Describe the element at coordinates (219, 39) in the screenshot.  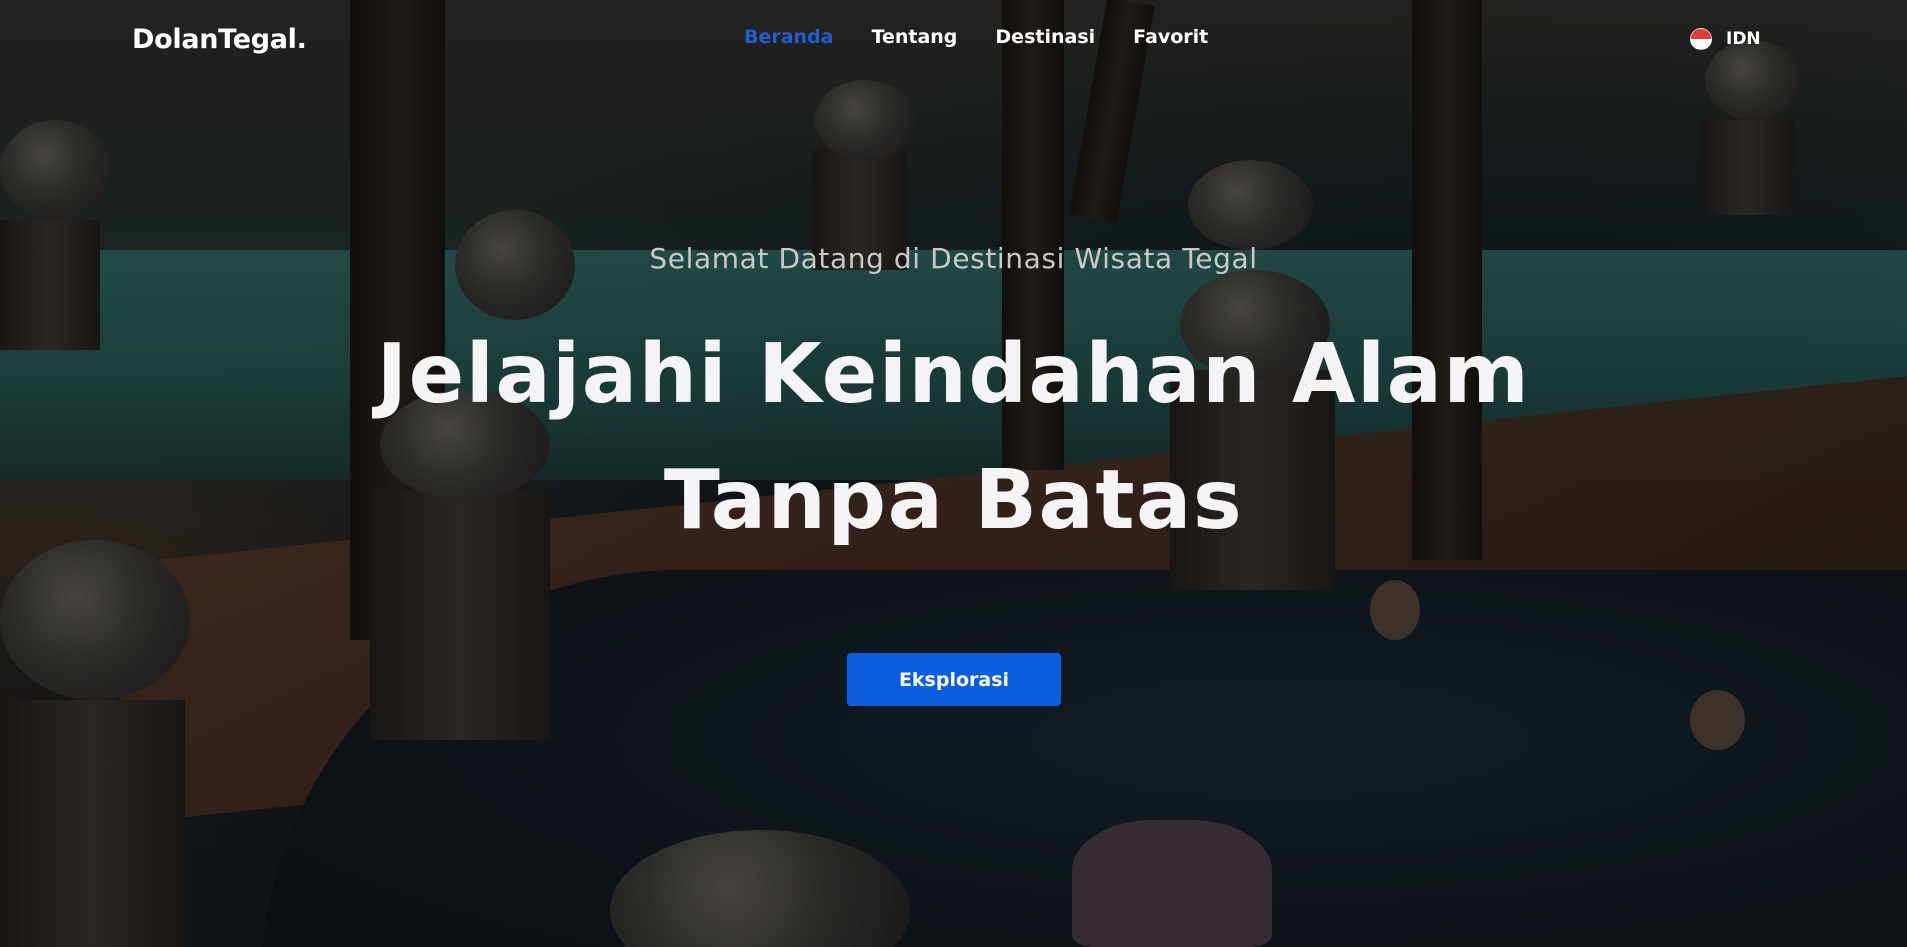
I see `site-logo: DolanTegal.` at that location.